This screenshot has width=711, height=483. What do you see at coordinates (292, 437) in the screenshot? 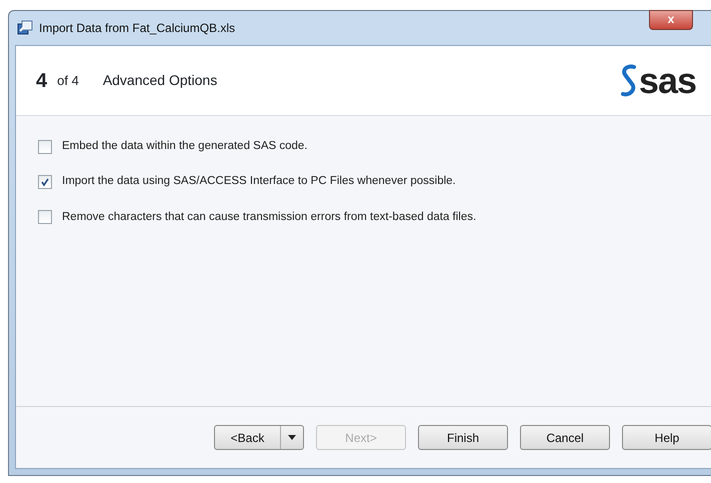
I see `caret-icon` at bounding box center [292, 437].